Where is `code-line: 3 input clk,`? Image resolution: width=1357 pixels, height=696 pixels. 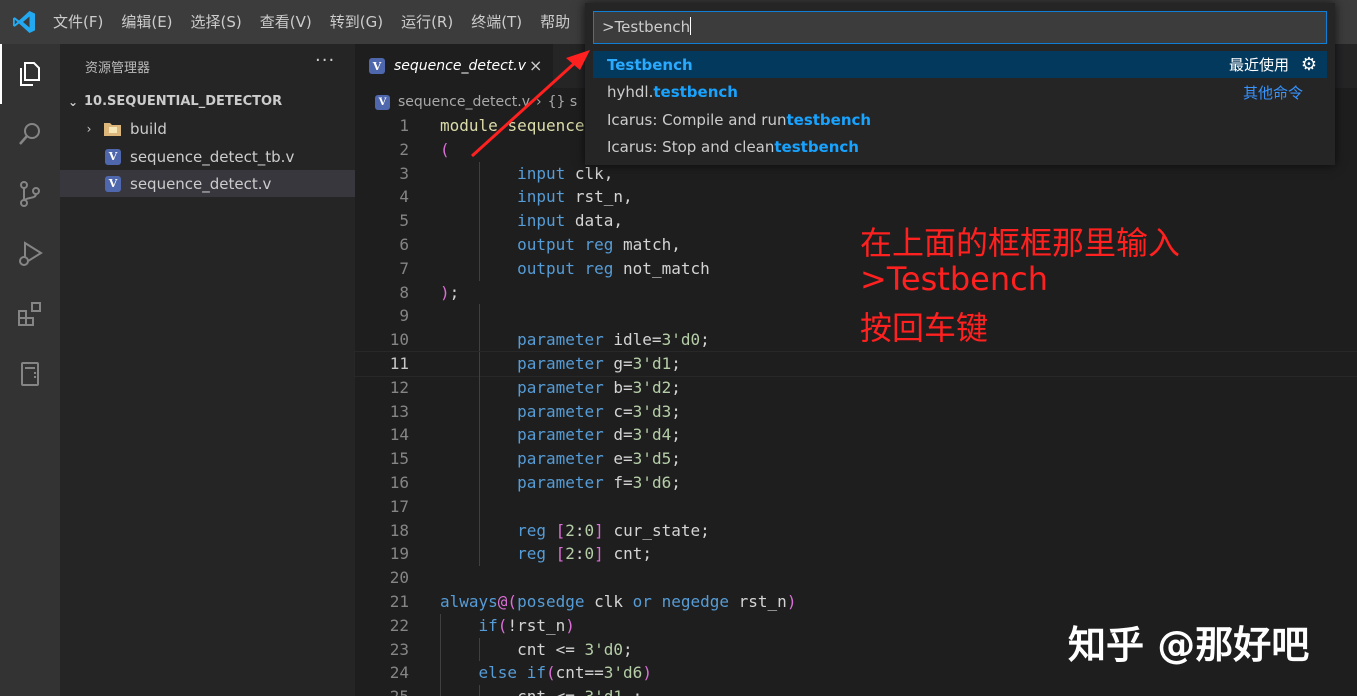
code-line: 3 input clk, is located at coordinates (856, 173).